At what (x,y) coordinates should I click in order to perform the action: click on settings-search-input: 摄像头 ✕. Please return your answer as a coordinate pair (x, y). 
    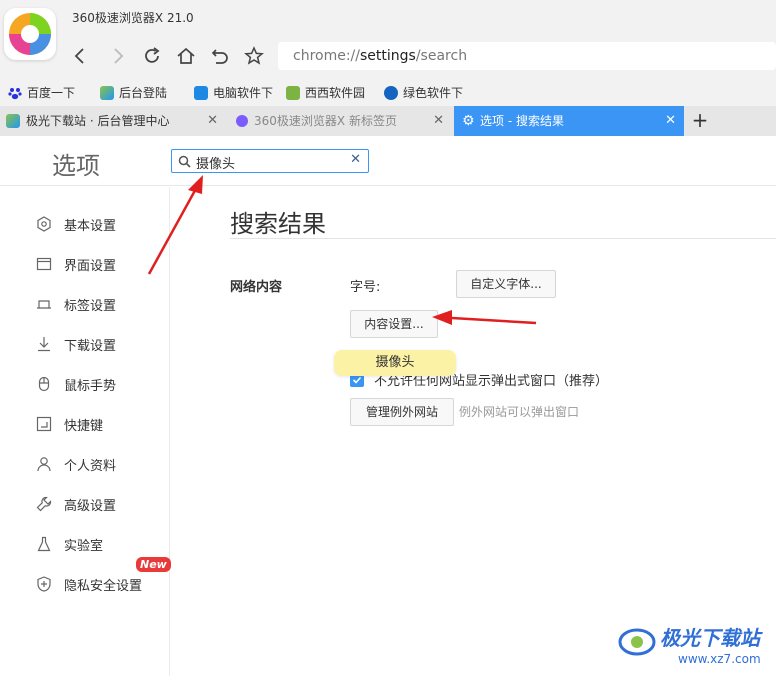
    Looking at the image, I should click on (270, 161).